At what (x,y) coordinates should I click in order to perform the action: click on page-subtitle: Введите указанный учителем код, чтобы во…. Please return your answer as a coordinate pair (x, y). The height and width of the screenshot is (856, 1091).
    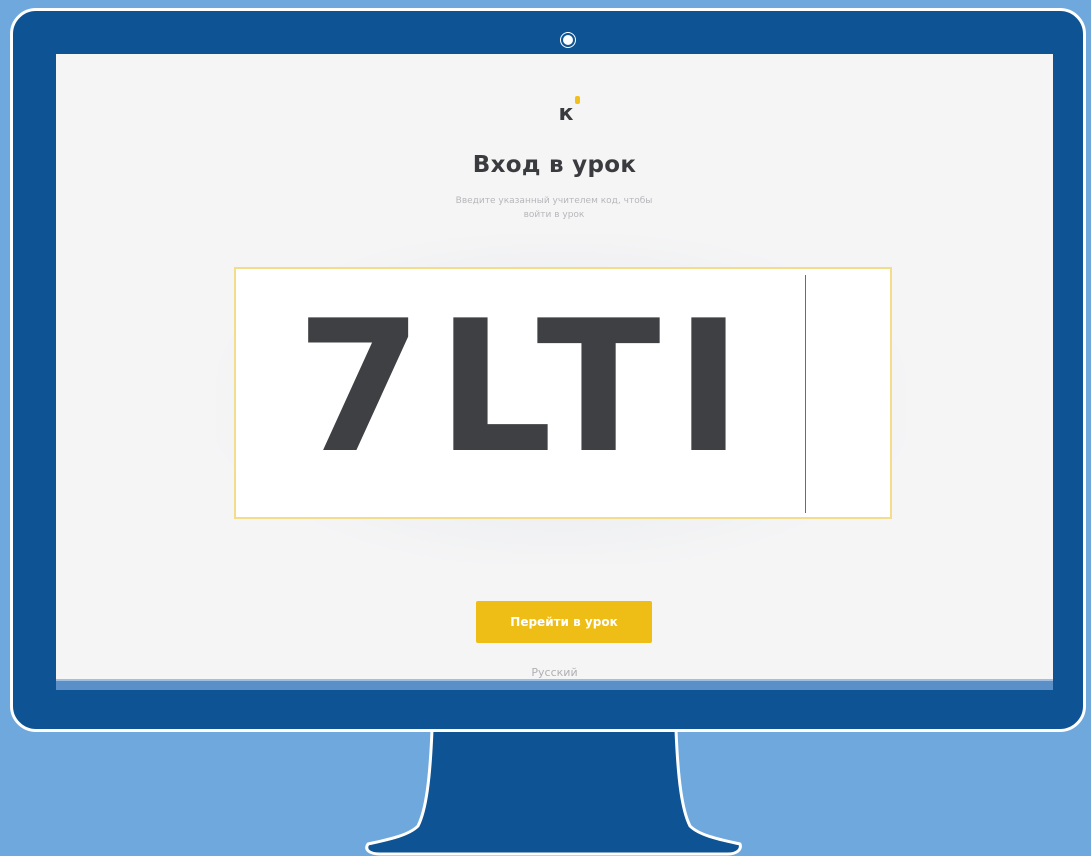
    Looking at the image, I should click on (554, 208).